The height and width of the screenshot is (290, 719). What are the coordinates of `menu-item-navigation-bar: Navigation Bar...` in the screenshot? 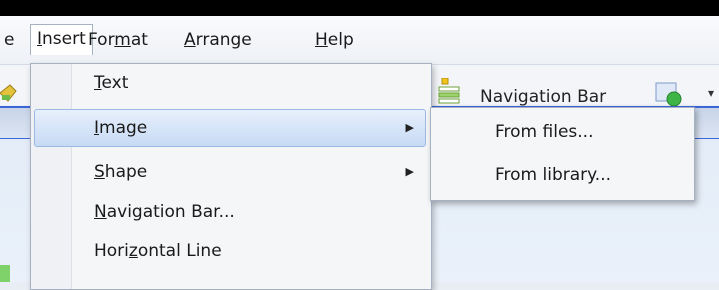 It's located at (230, 212).